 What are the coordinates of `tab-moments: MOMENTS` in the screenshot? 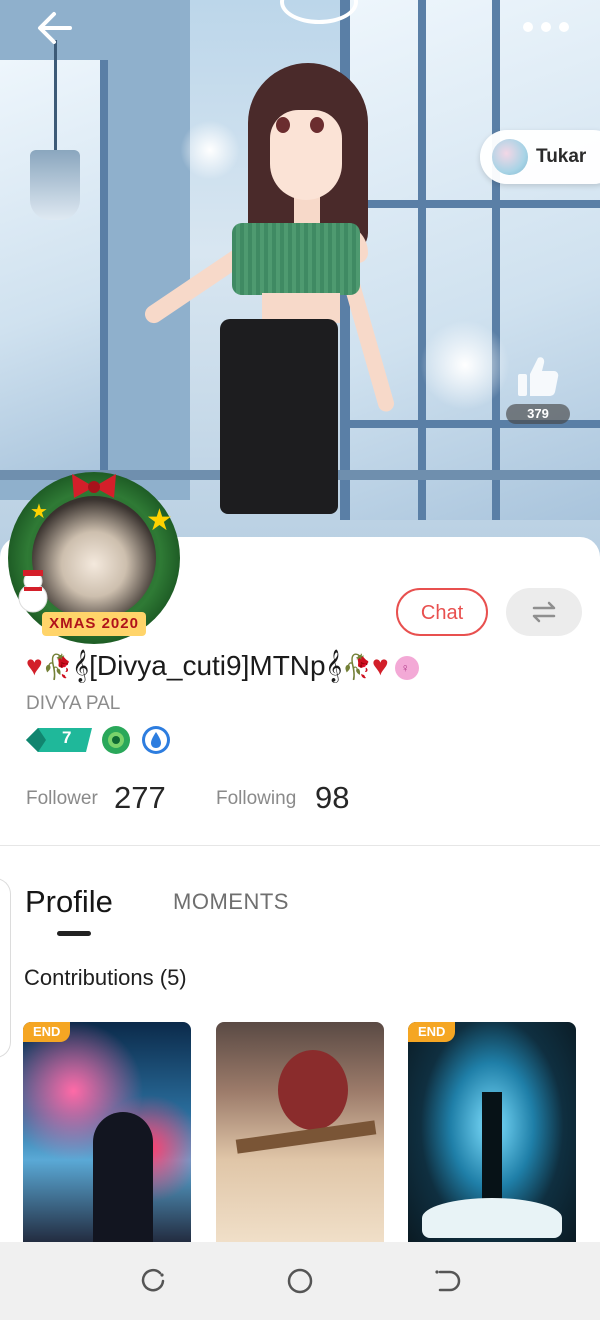 It's located at (231, 902).